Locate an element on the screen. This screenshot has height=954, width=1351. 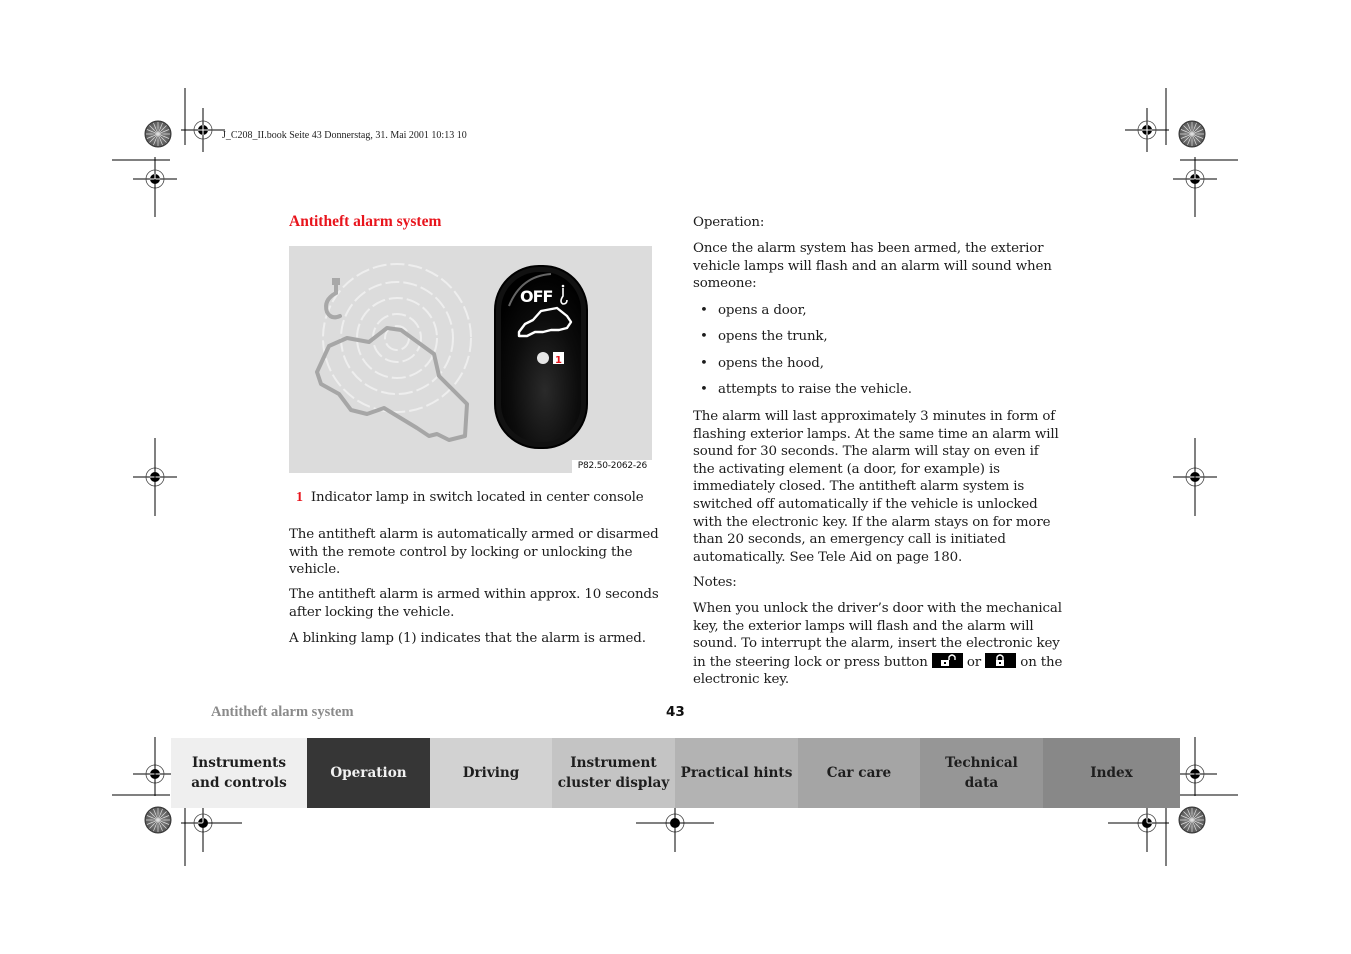
callout-number: 1 is located at coordinates (558, 360).